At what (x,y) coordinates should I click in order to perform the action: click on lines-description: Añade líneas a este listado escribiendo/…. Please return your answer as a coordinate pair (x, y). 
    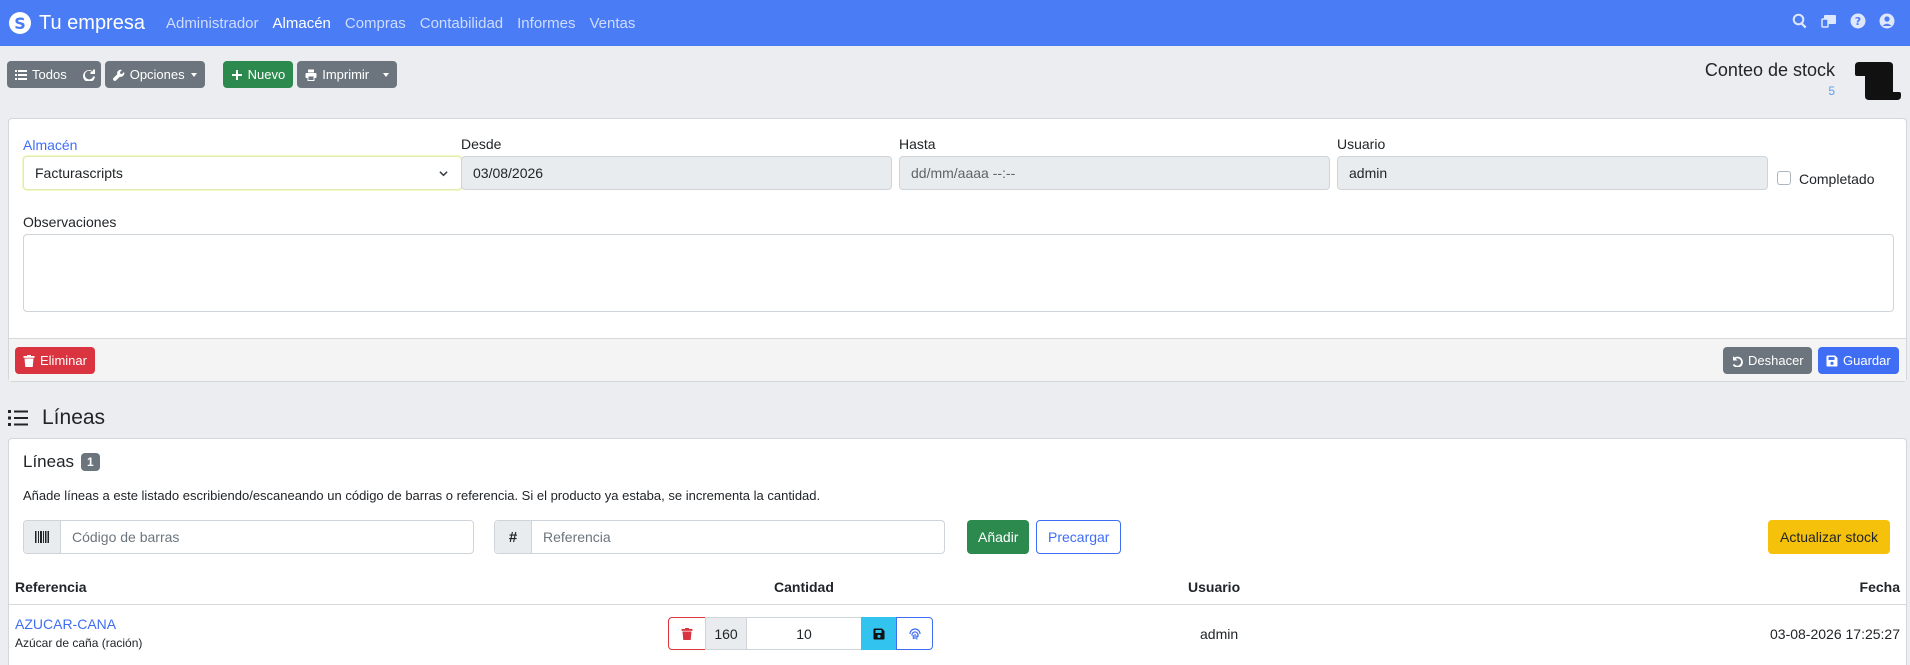
    Looking at the image, I should click on (422, 495).